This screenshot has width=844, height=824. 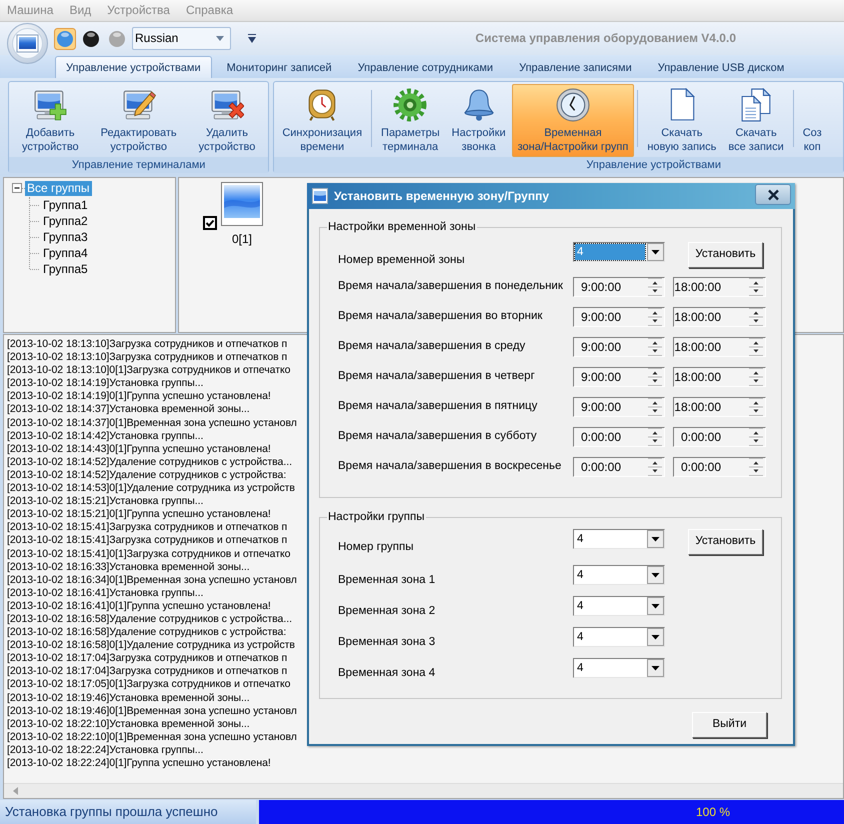 What do you see at coordinates (558, 165) in the screenshot?
I see `ribbon-group-label: Управление устройствами` at bounding box center [558, 165].